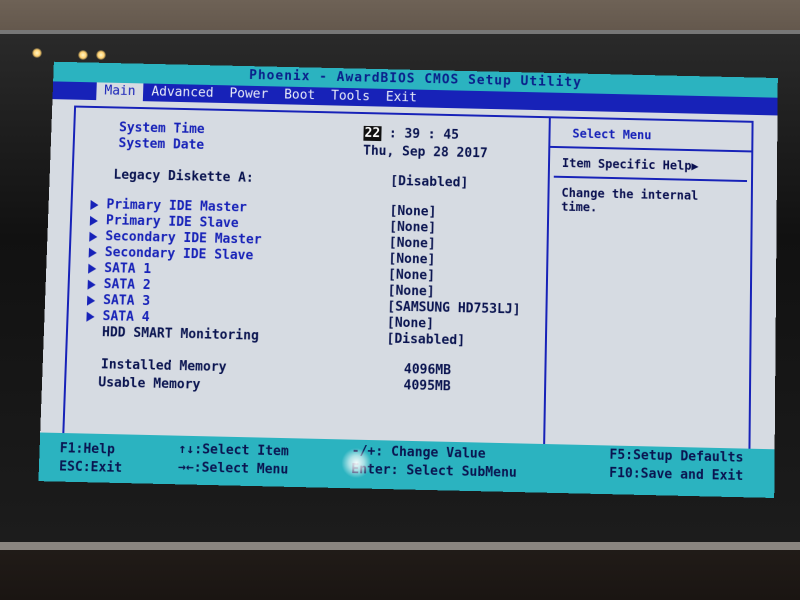 This screenshot has height=600, width=800. What do you see at coordinates (651, 135) in the screenshot?
I see `help-title: Select Menu` at bounding box center [651, 135].